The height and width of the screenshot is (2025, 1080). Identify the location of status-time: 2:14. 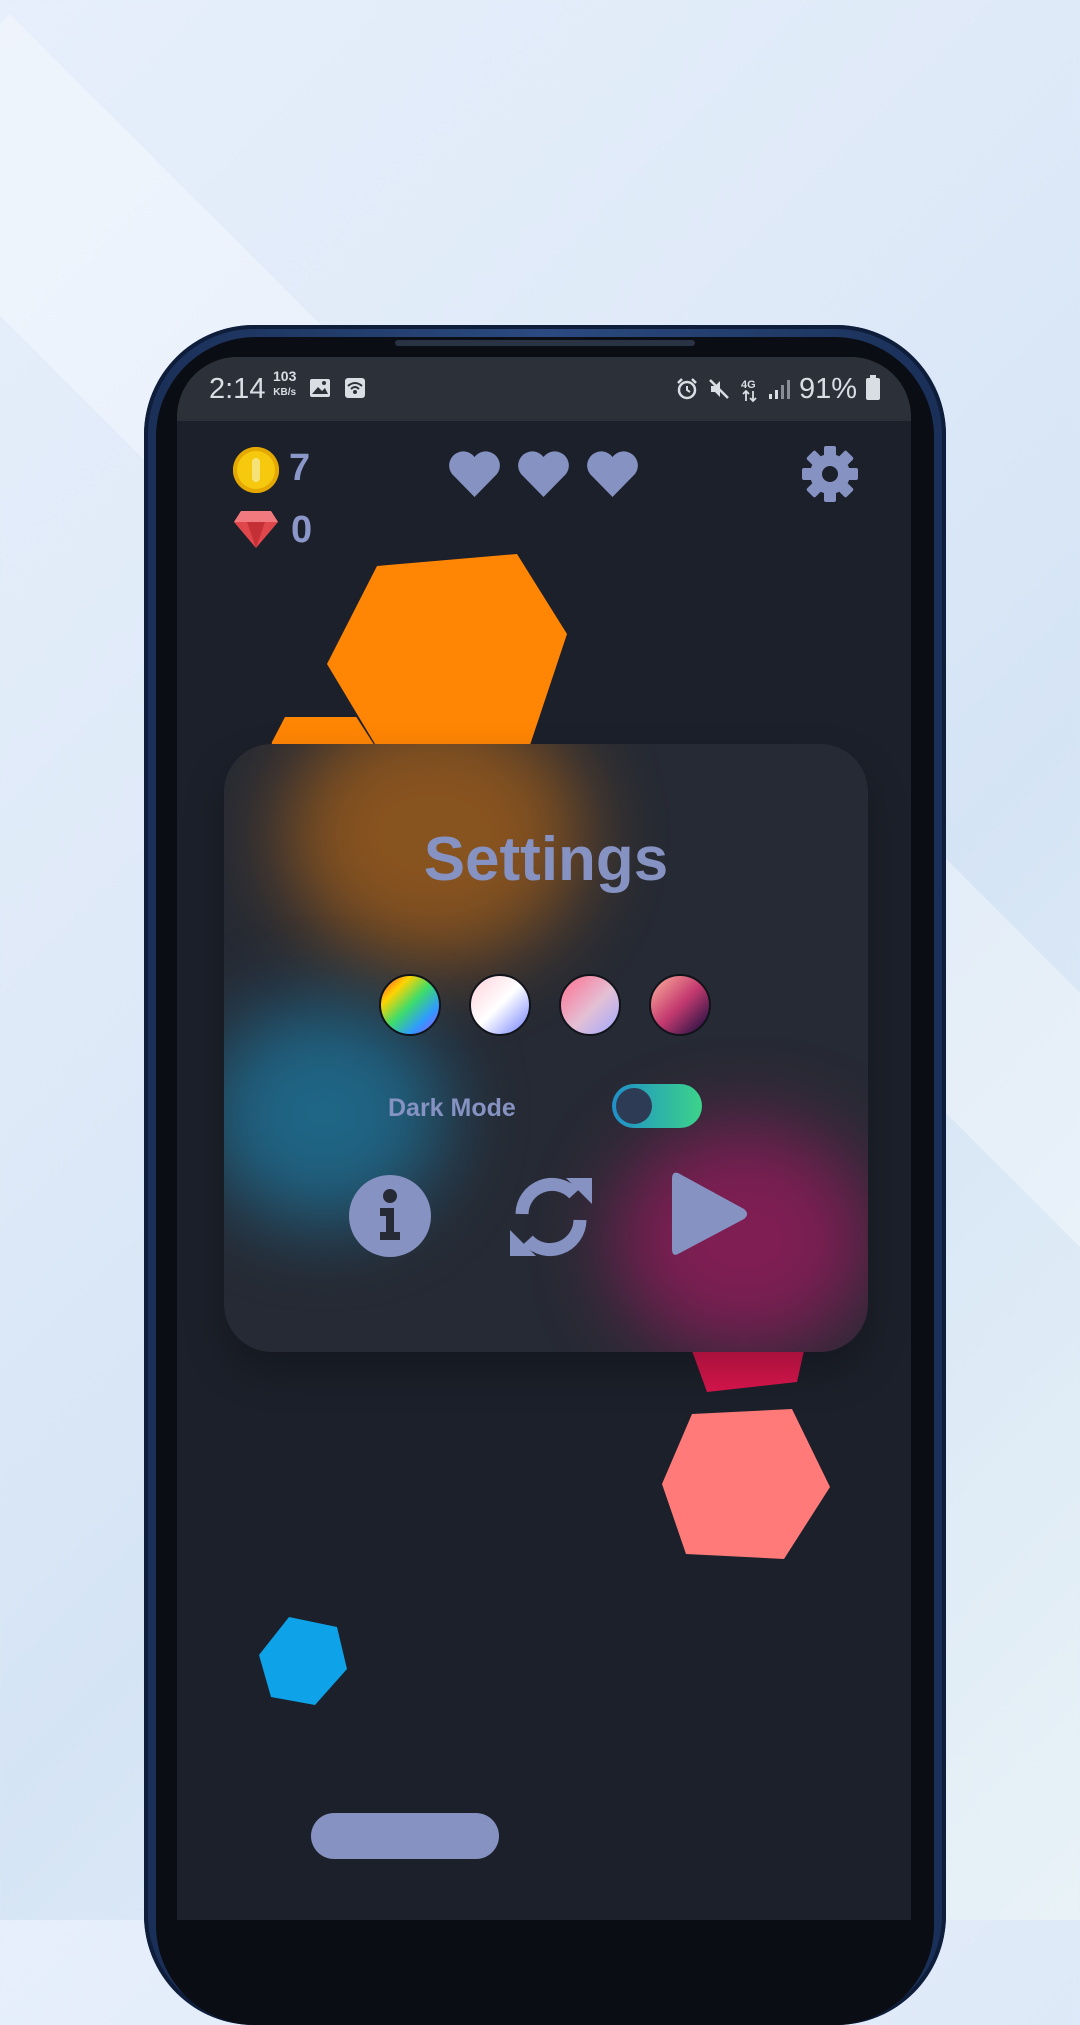
(237, 389).